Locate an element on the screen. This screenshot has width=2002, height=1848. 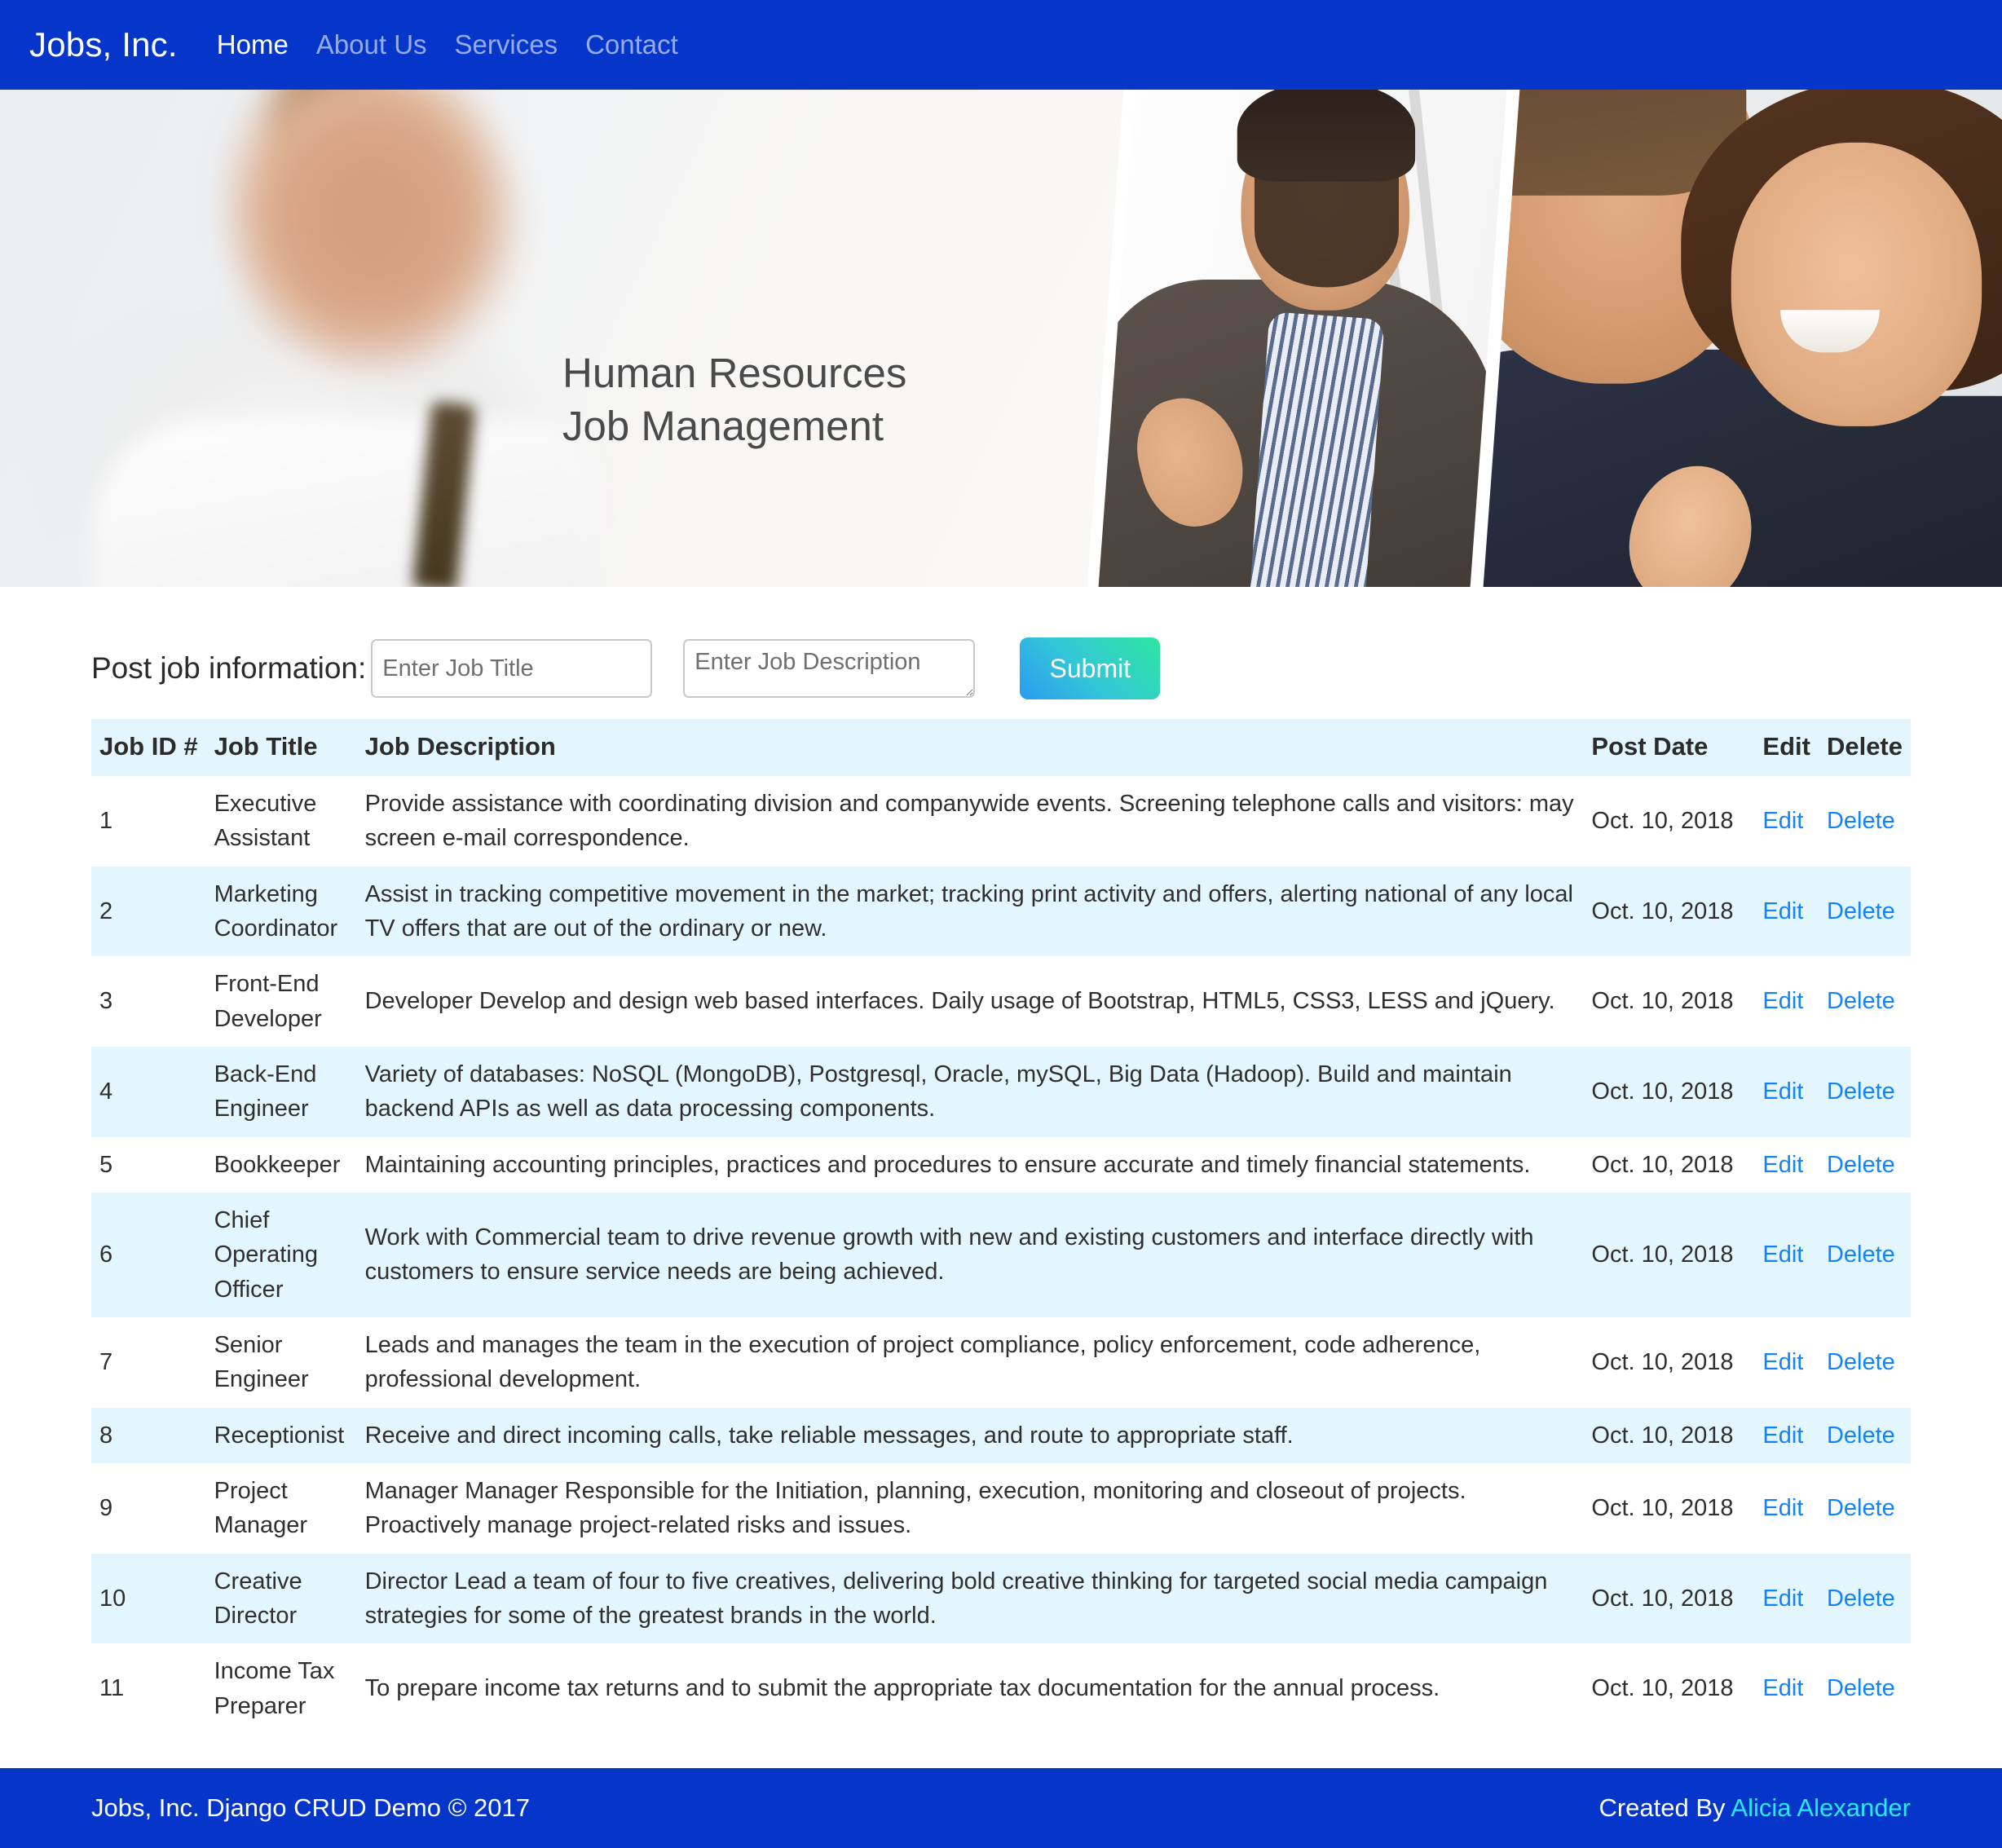
header-edit: Edit is located at coordinates (1786, 747).